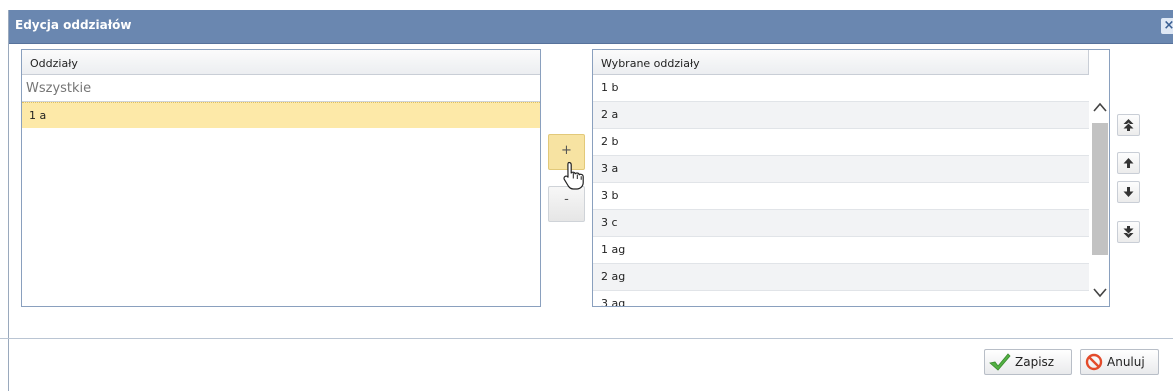 The width and height of the screenshot is (1173, 391). Describe the element at coordinates (841, 115) in the screenshot. I see `table-row: 2 a` at that location.